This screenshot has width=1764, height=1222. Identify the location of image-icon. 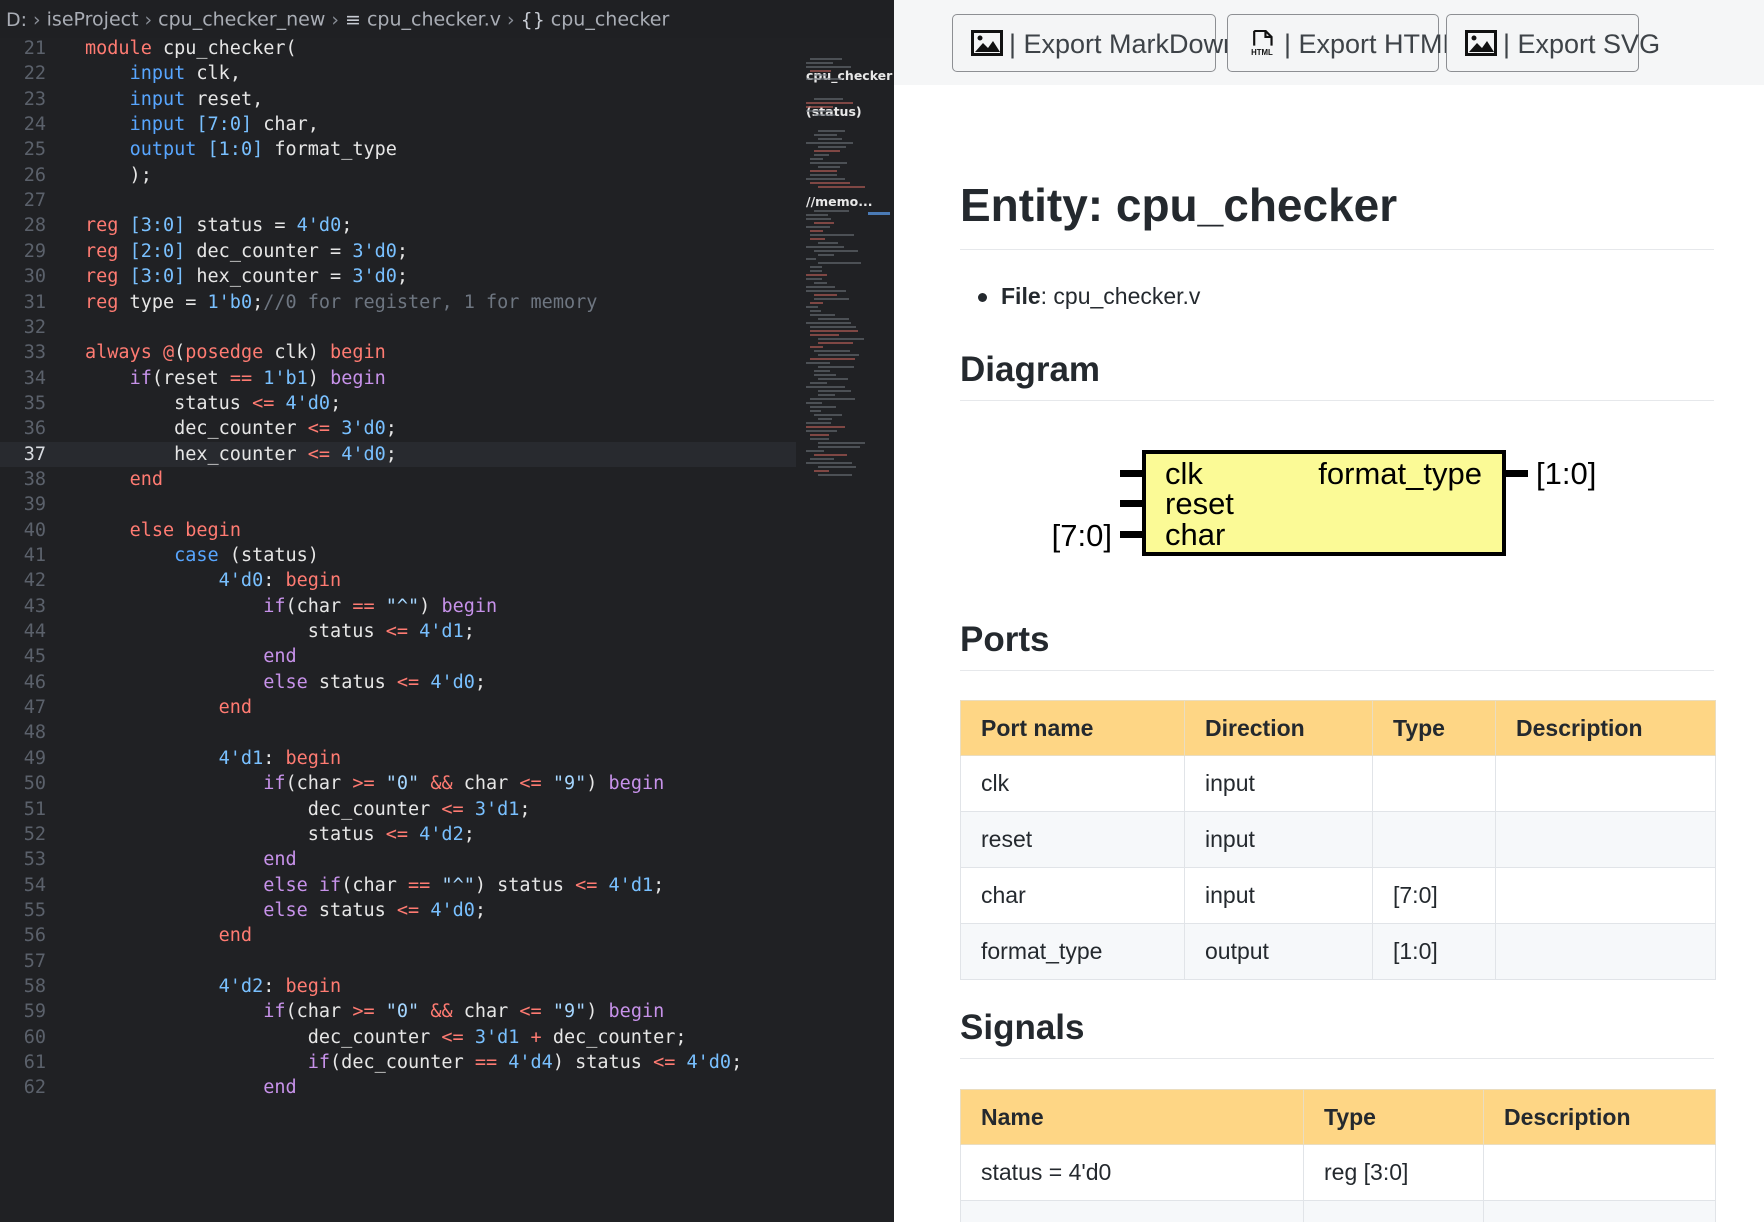
(987, 42).